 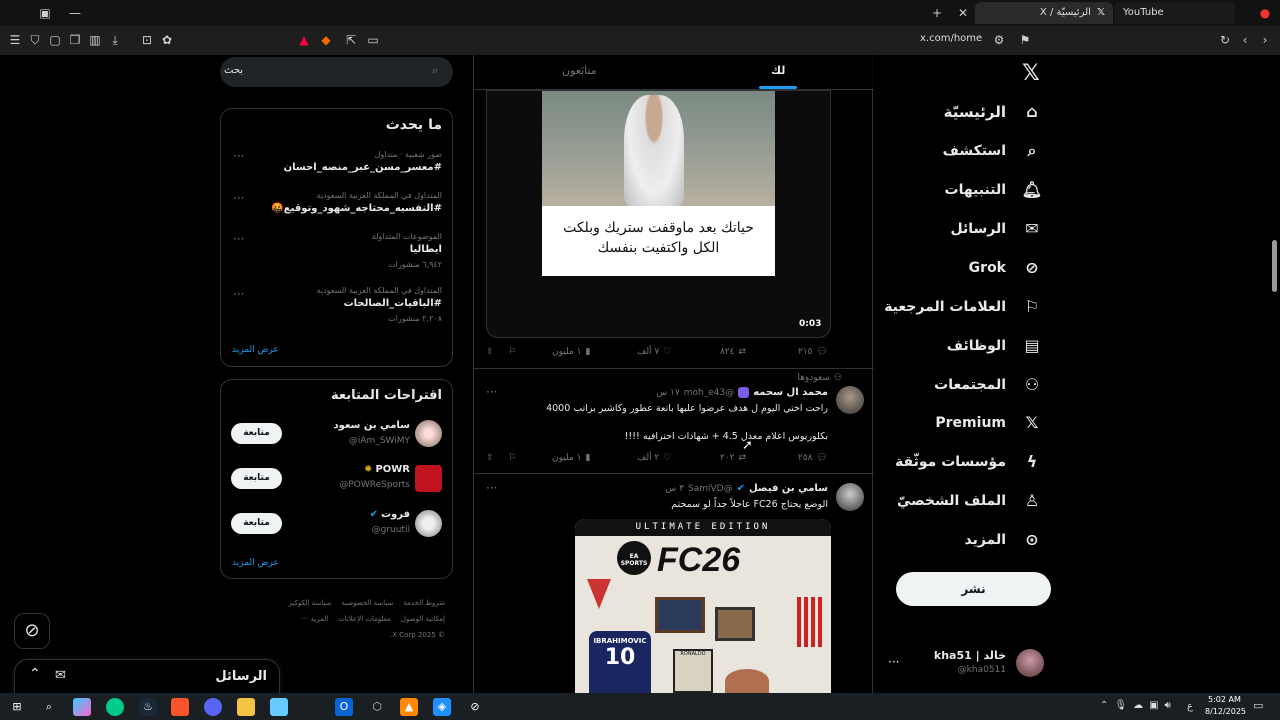 I want to click on nav-messages: ✉ الرسائل, so click(x=996, y=229).